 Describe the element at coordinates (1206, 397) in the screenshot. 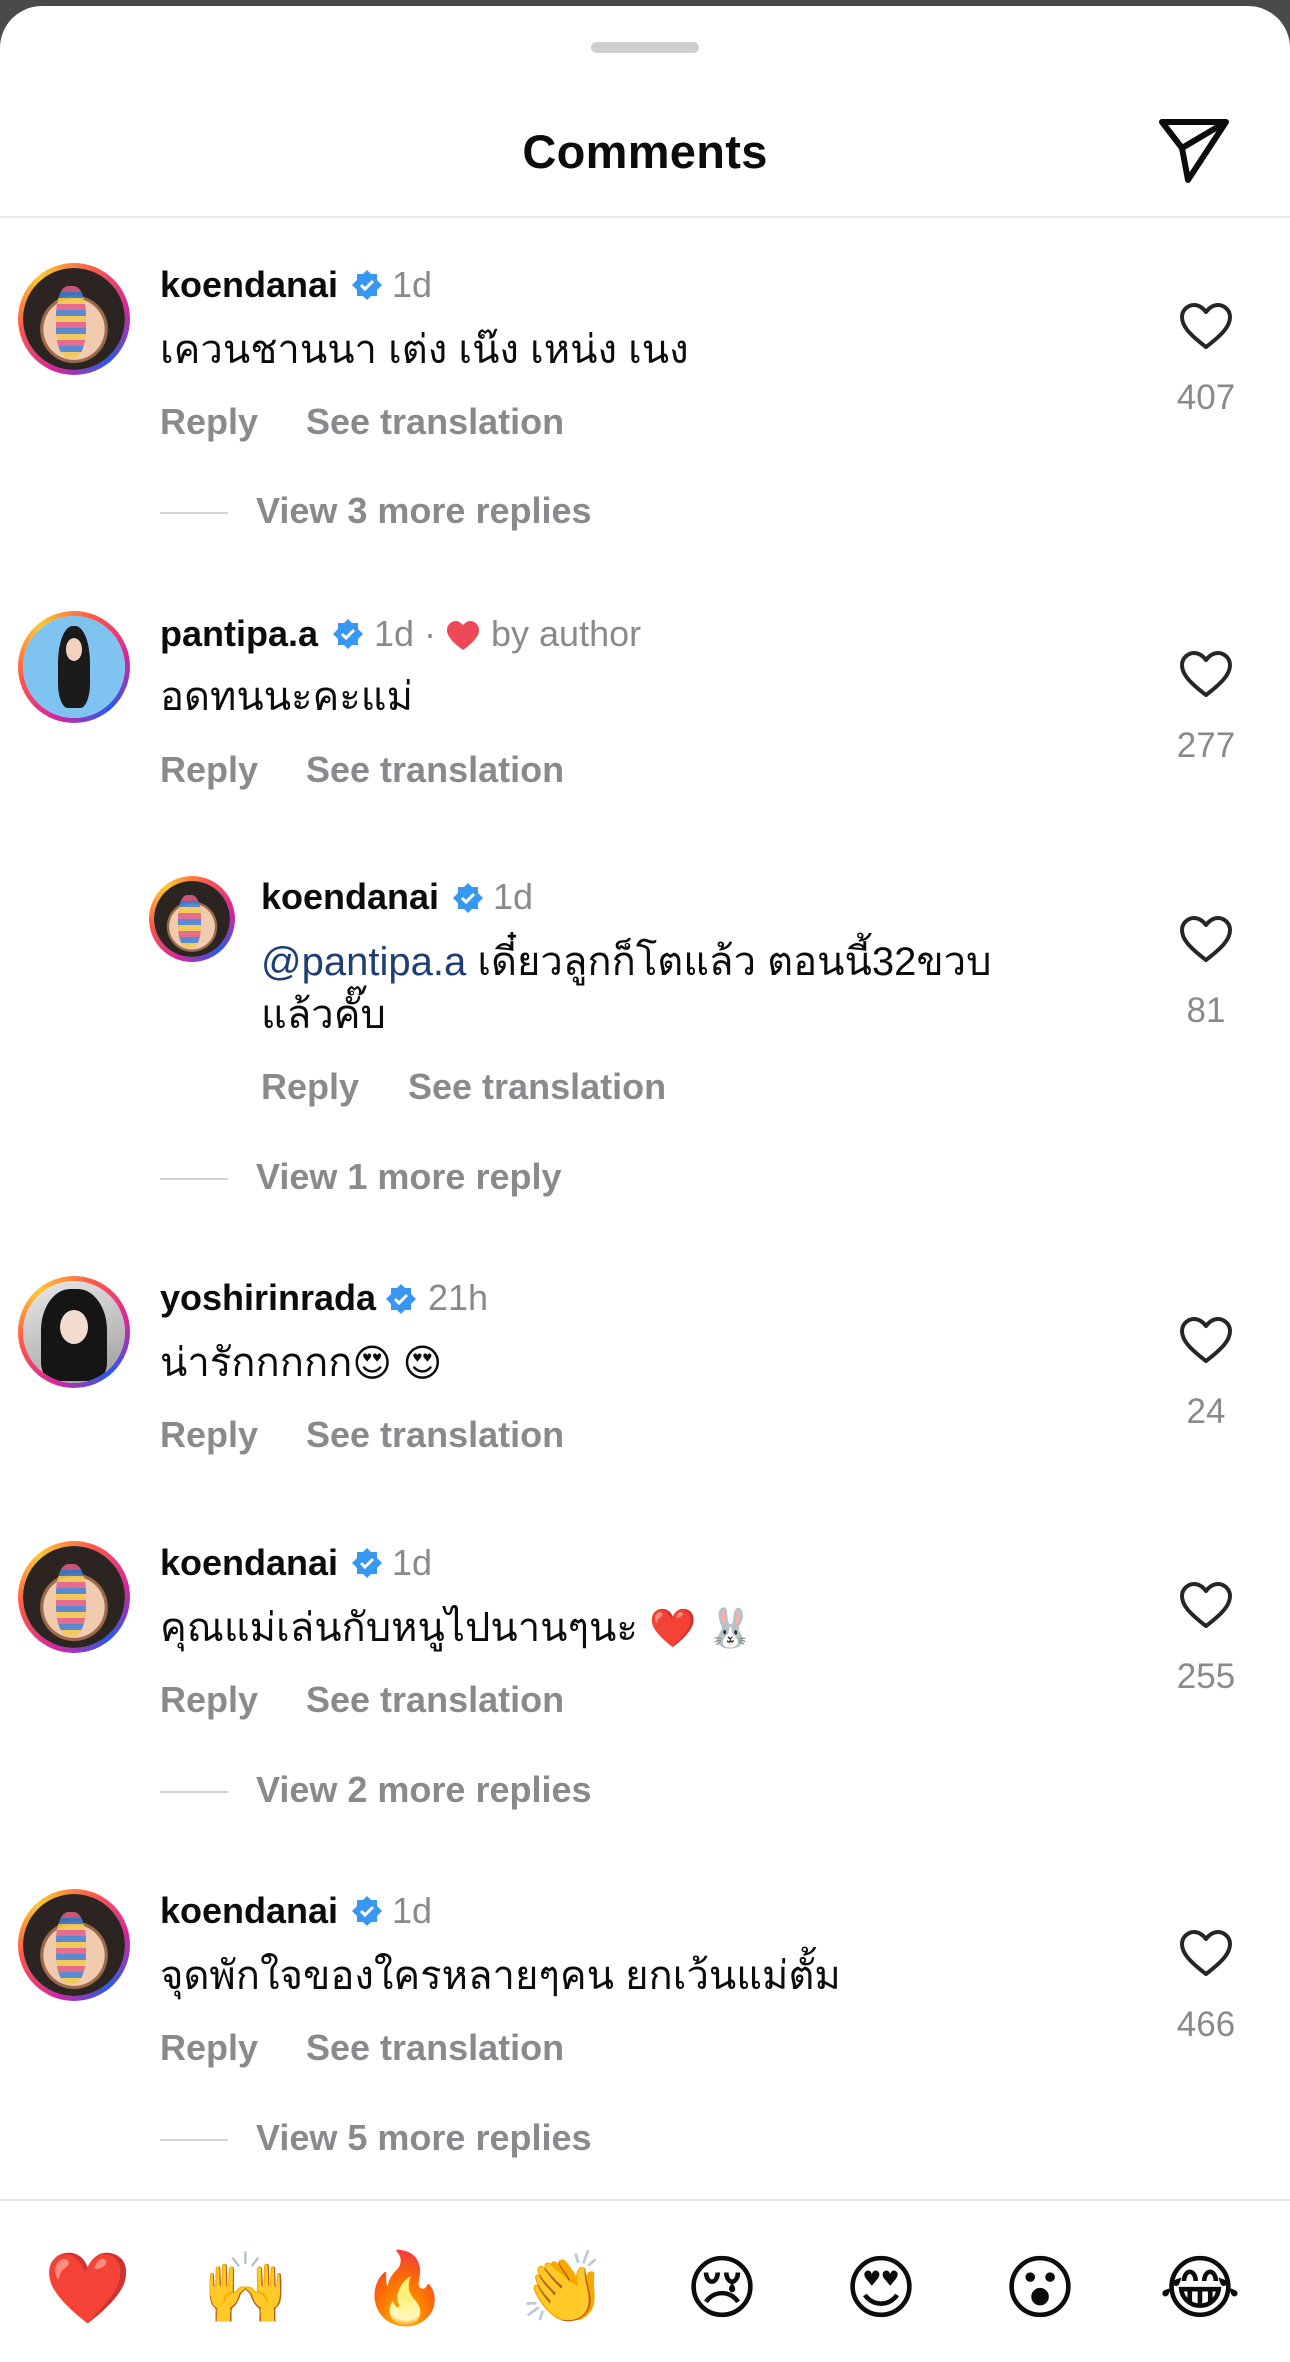

I see `like-count: 407` at that location.